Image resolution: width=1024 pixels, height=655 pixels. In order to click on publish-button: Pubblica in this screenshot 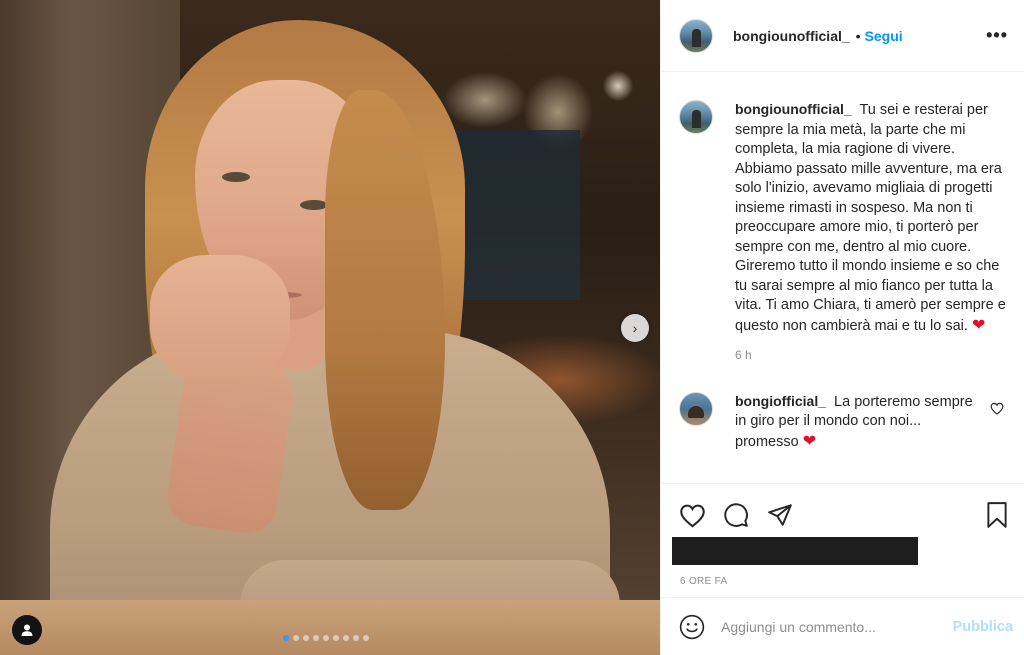, I will do `click(983, 627)`.